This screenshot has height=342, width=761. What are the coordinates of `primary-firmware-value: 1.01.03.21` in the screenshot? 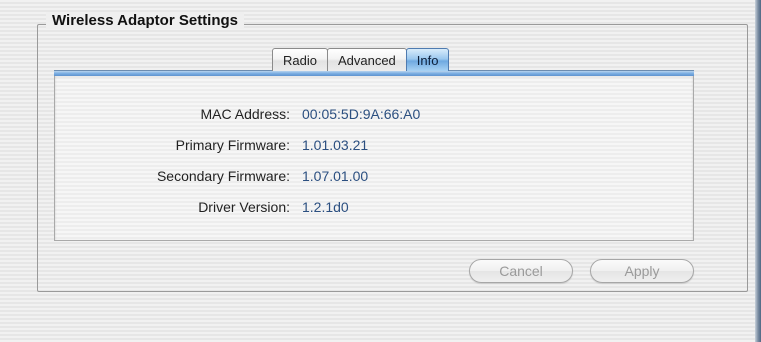 It's located at (335, 145).